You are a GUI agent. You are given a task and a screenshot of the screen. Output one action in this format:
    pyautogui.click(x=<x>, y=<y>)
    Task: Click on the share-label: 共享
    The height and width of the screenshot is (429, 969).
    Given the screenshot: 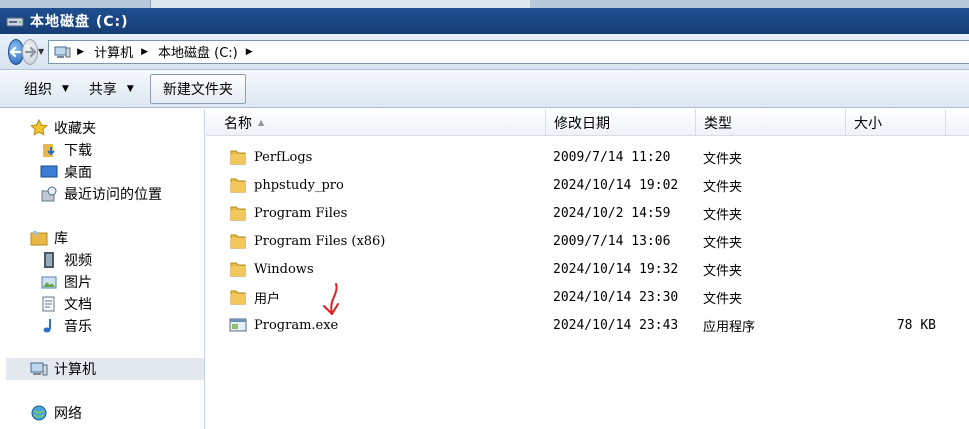 What is the action you would take?
    pyautogui.click(x=102, y=89)
    